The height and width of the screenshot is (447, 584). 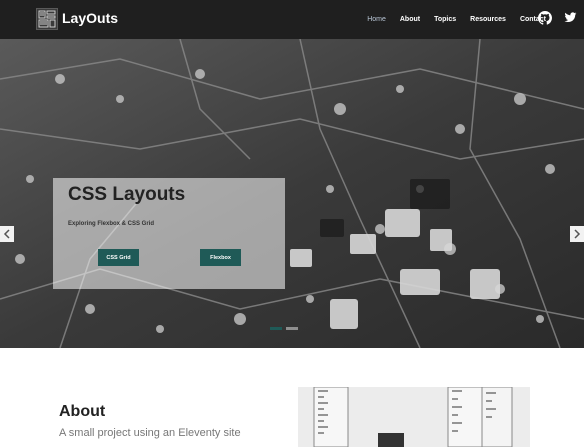 What do you see at coordinates (571, 18) in the screenshot?
I see `twitter-icon` at bounding box center [571, 18].